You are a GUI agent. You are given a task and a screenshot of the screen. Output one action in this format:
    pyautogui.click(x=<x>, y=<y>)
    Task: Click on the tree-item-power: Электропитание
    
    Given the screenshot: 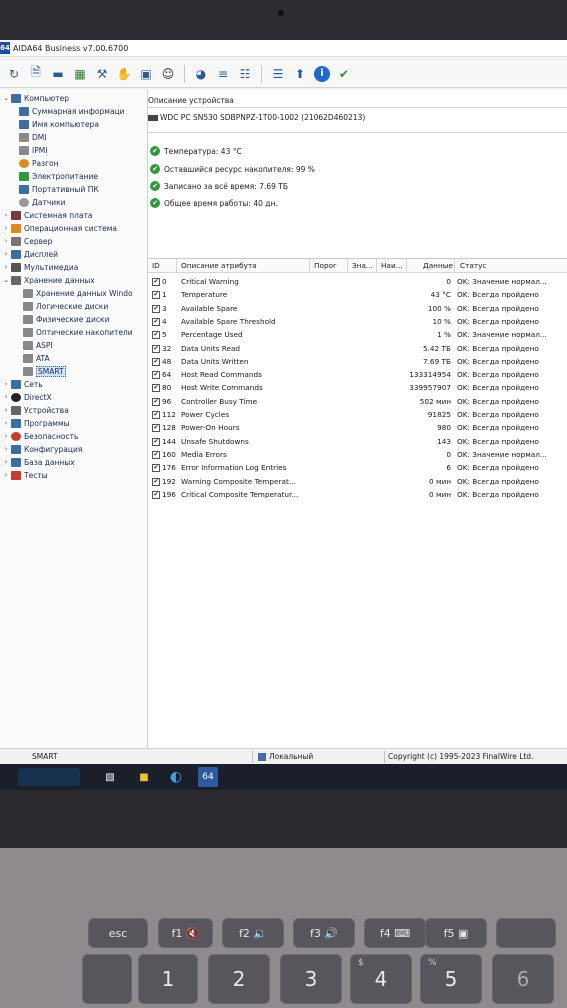 What is the action you would take?
    pyautogui.click(x=58, y=176)
    